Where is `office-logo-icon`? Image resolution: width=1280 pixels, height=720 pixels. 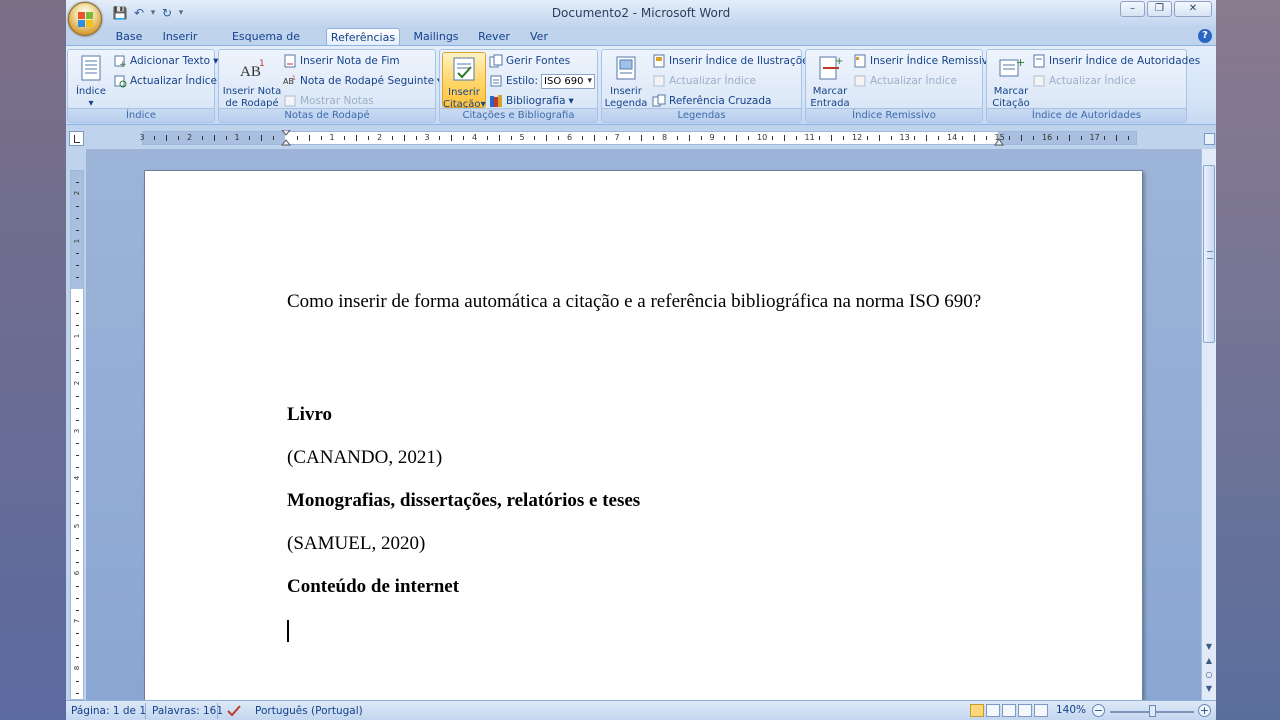 office-logo-icon is located at coordinates (85, 19).